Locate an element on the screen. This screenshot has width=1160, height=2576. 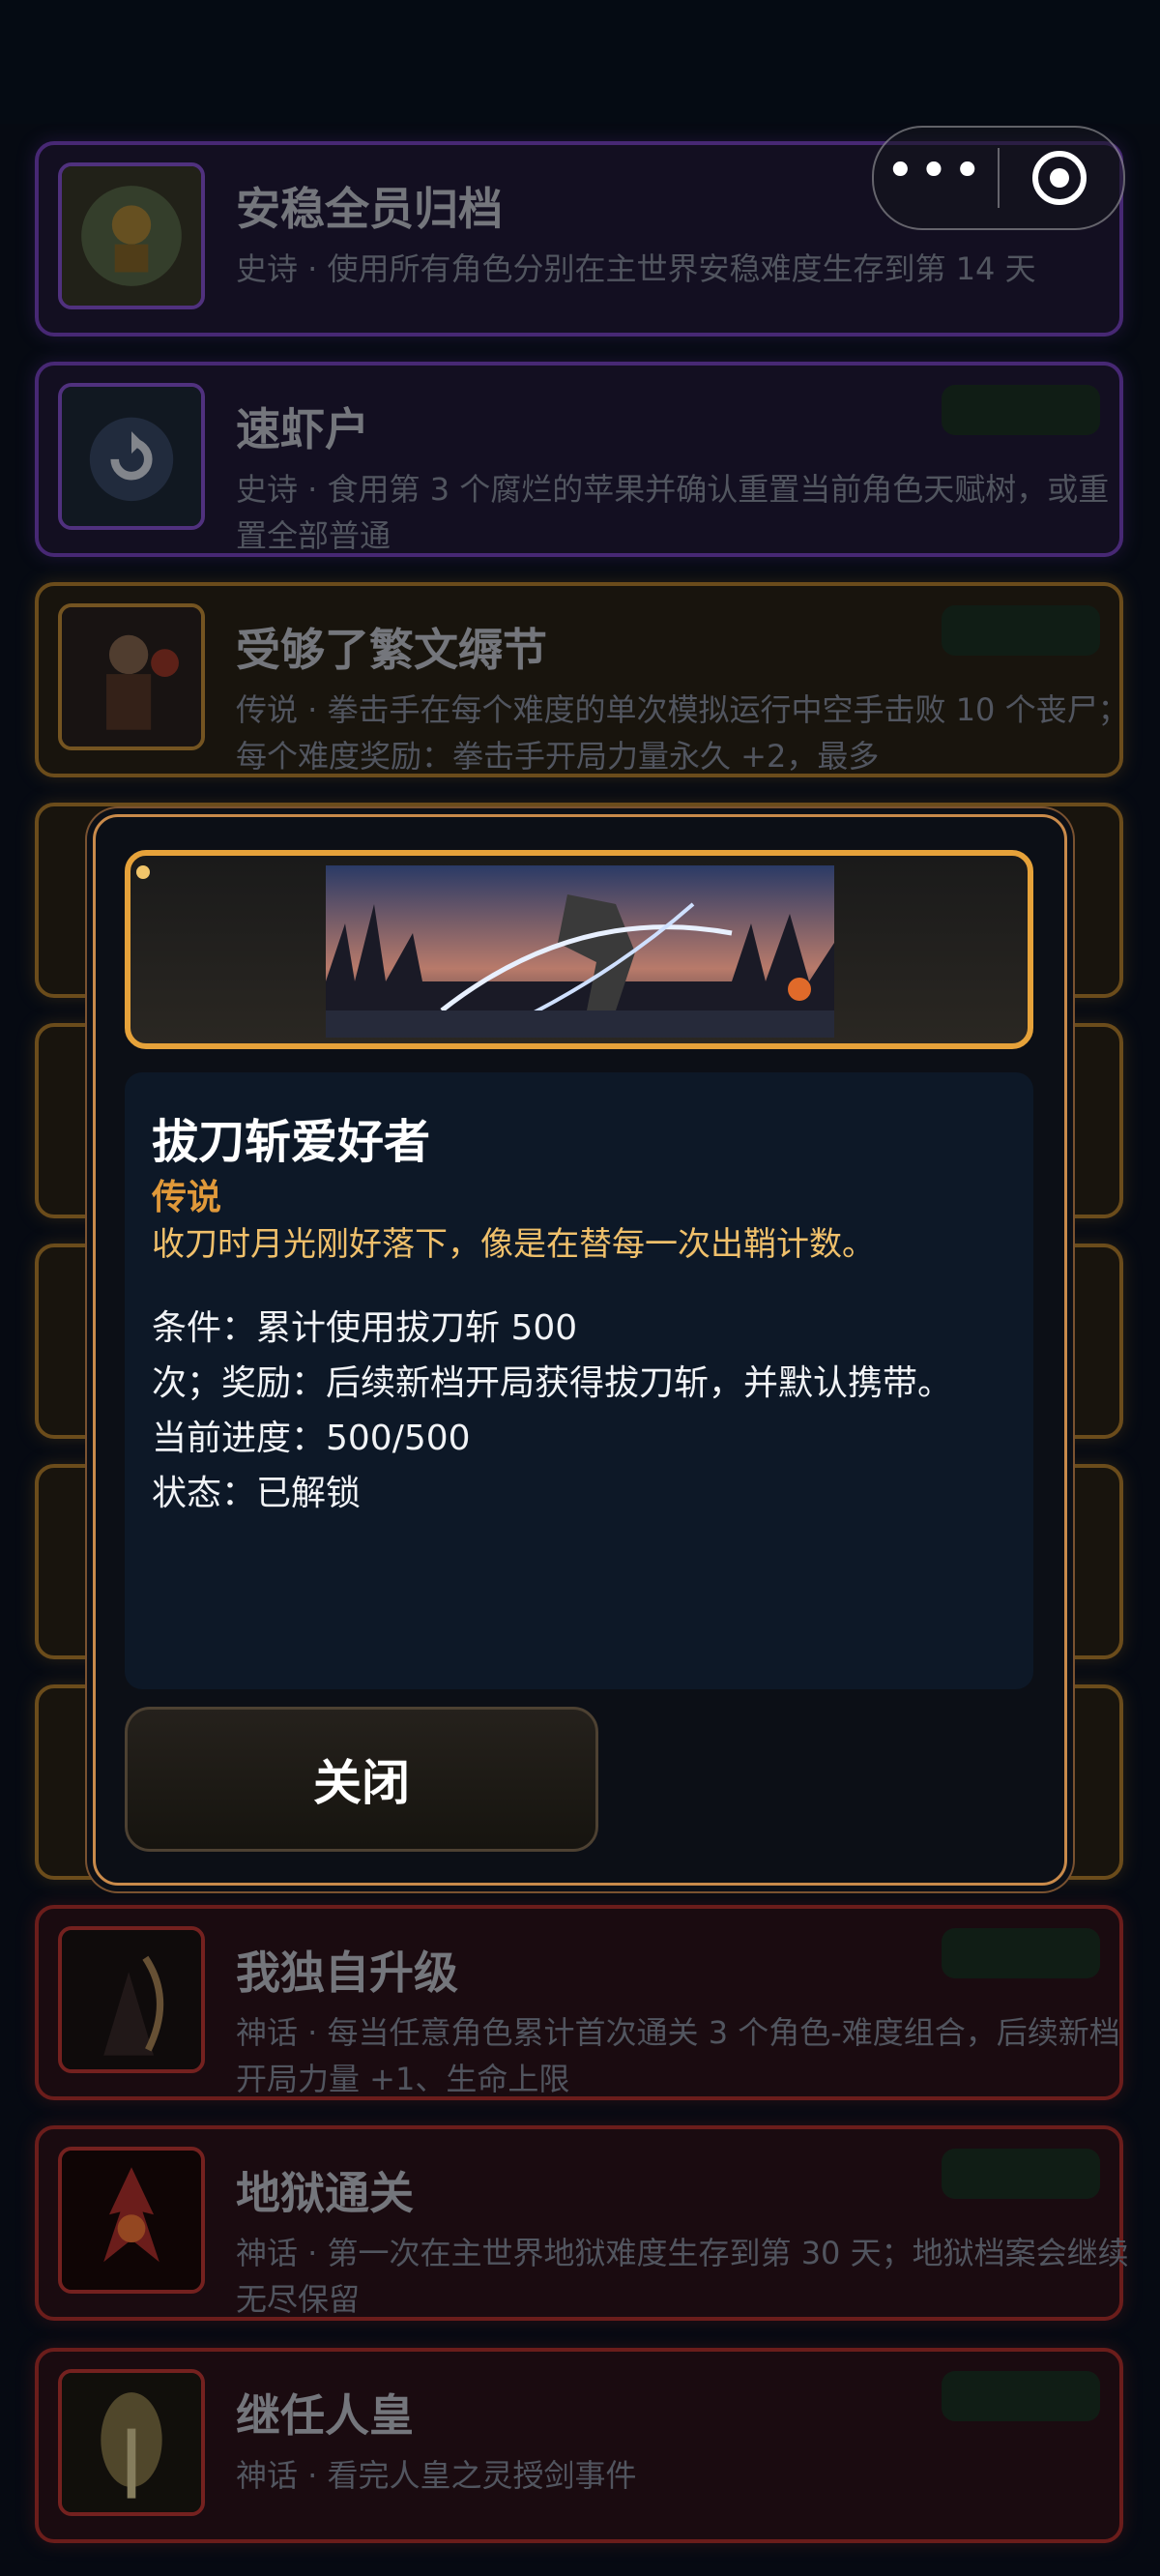
condition-text: 条件：累计使用拔刀斩 500 is located at coordinates (365, 1328).